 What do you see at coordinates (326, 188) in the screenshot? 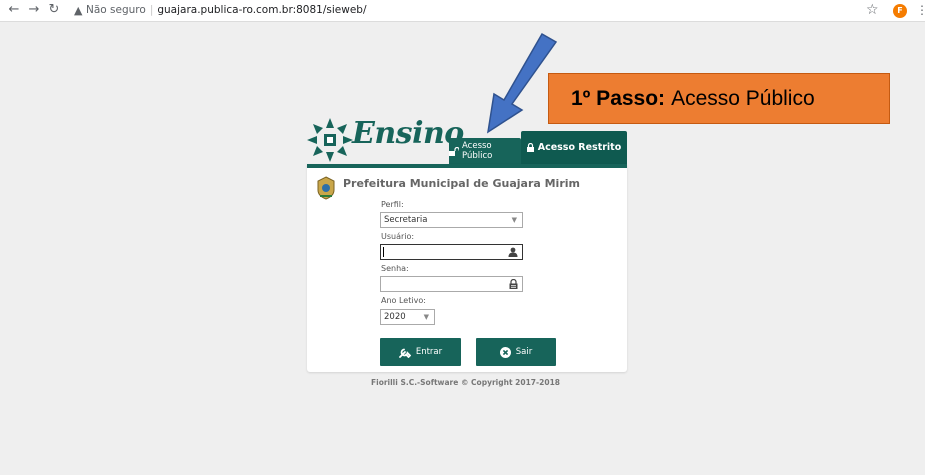
I see `municipal-crest-icon` at bounding box center [326, 188].